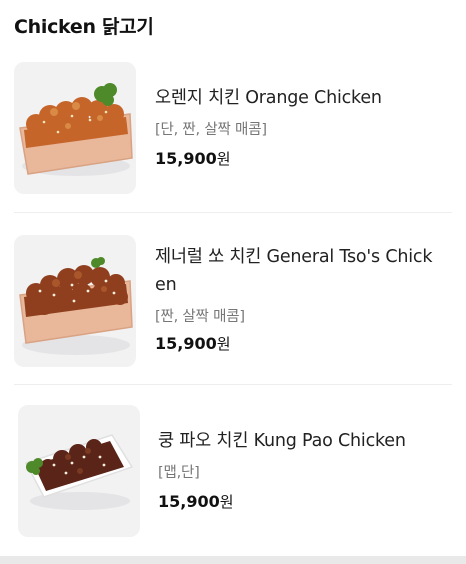 The width and height of the screenshot is (466, 564). Describe the element at coordinates (75, 301) in the screenshot. I see `general-tso-chicken-image` at that location.